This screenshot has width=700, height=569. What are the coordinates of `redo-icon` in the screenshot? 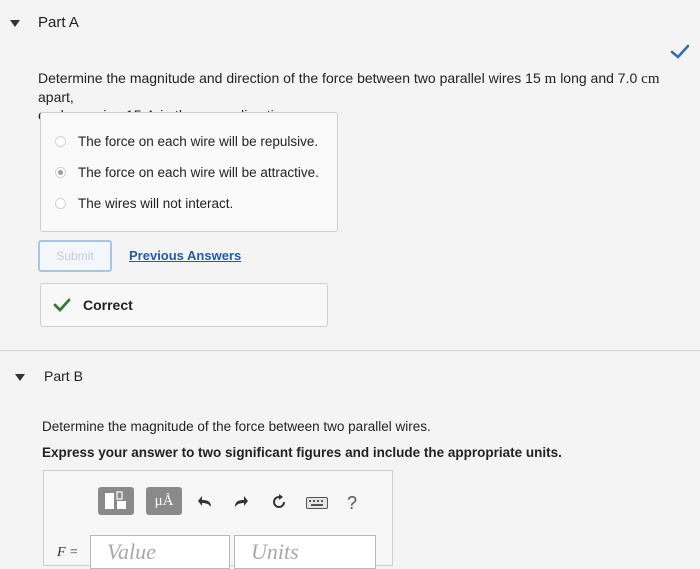 It's located at (241, 502).